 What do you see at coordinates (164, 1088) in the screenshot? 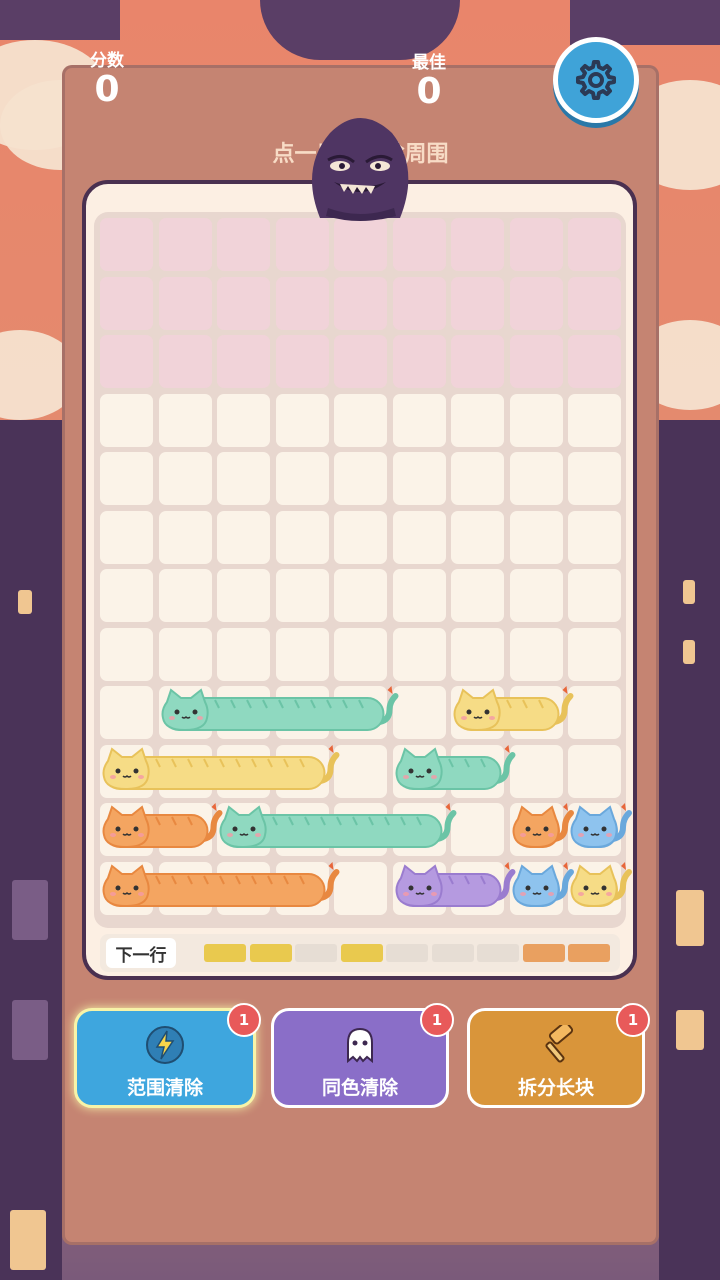
I see `range-clear-label: 范围清除` at bounding box center [164, 1088].